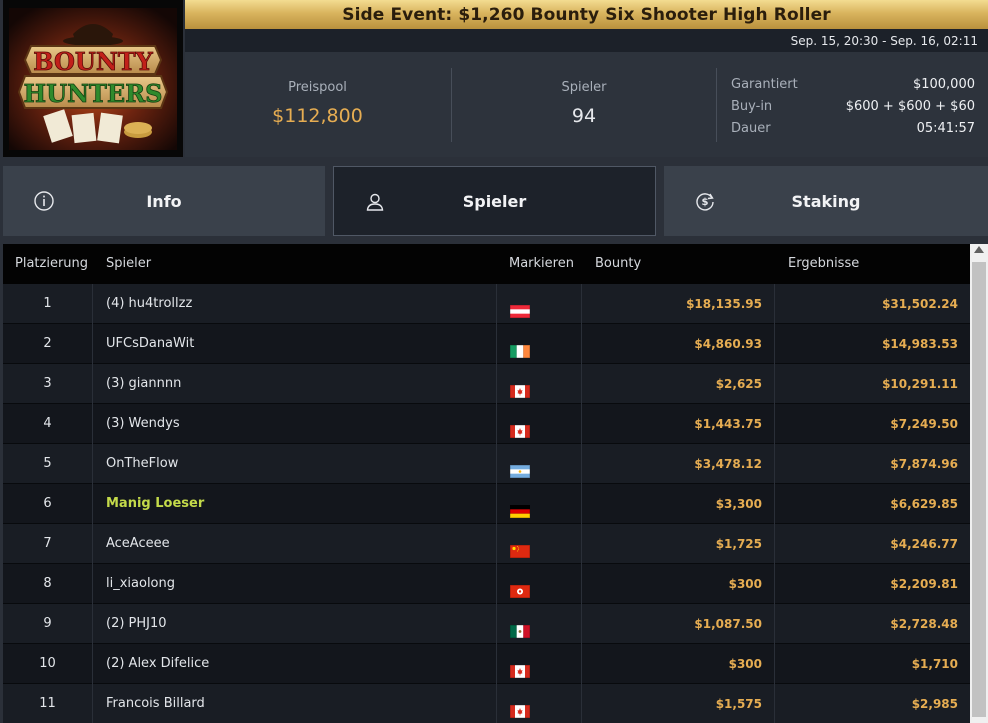  I want to click on table-scrollbar, so click(979, 483).